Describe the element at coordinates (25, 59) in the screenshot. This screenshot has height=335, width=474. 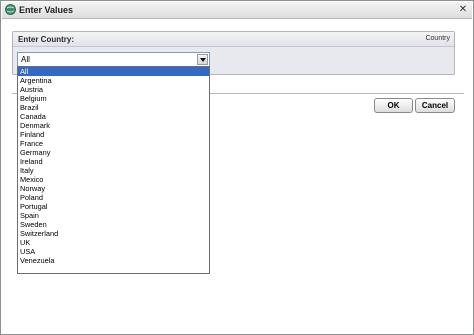
I see `country-select-value: All` at that location.